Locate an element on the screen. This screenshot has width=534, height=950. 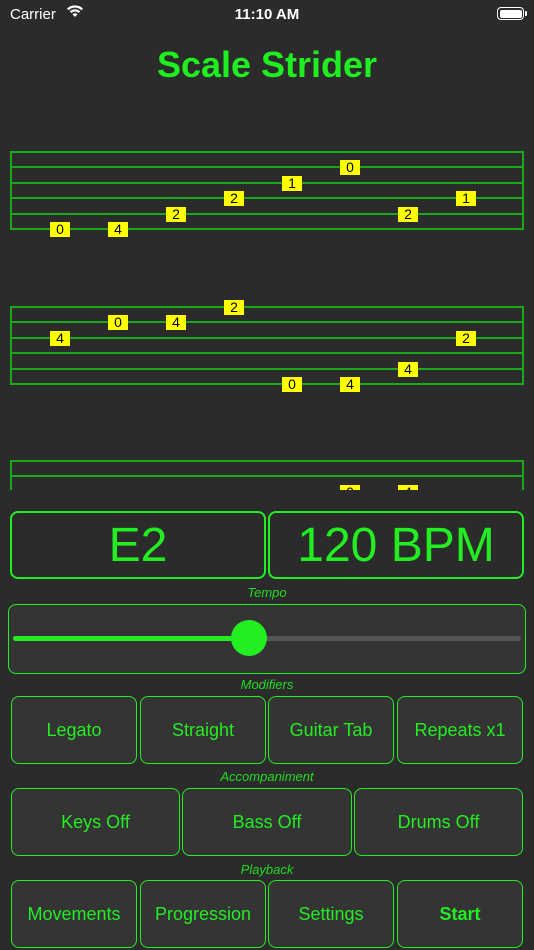
tempo-value: 120 BPM is located at coordinates (396, 545).